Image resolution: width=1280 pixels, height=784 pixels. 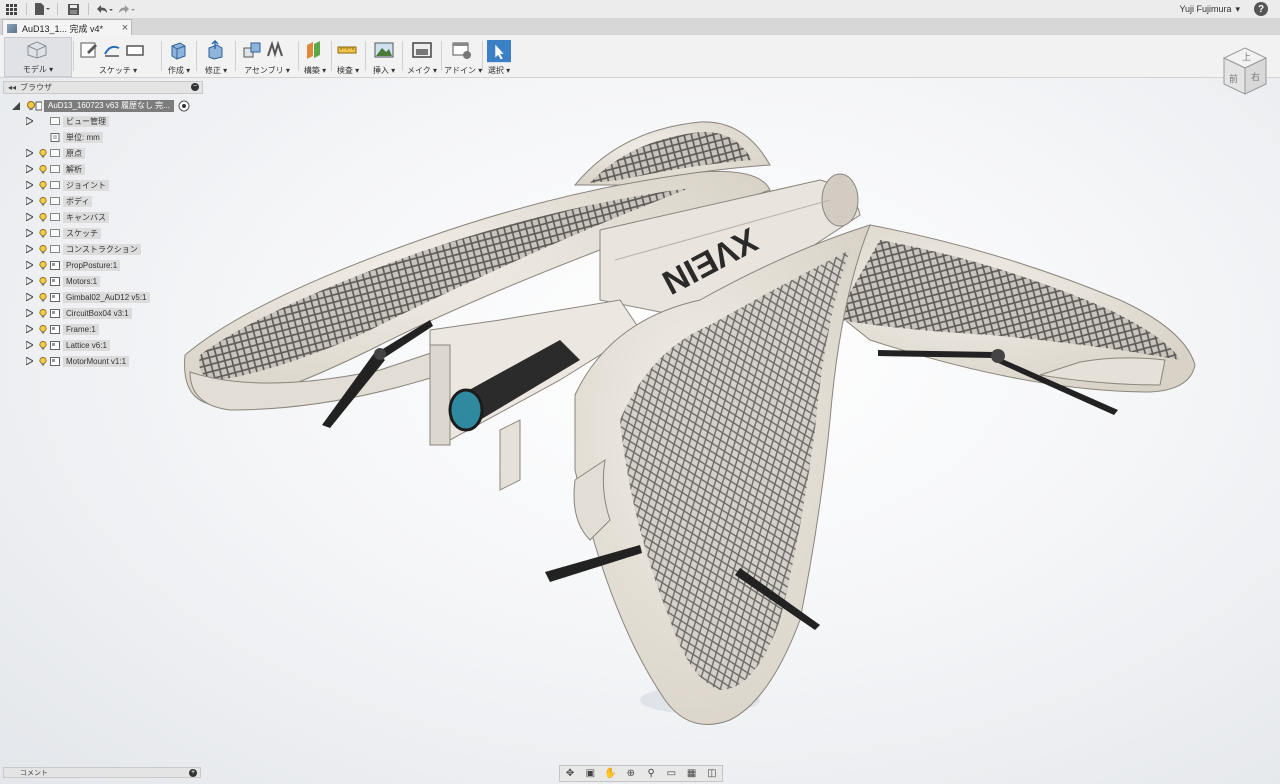 I want to click on tree-item: キャンバス, so click(x=67, y=217).